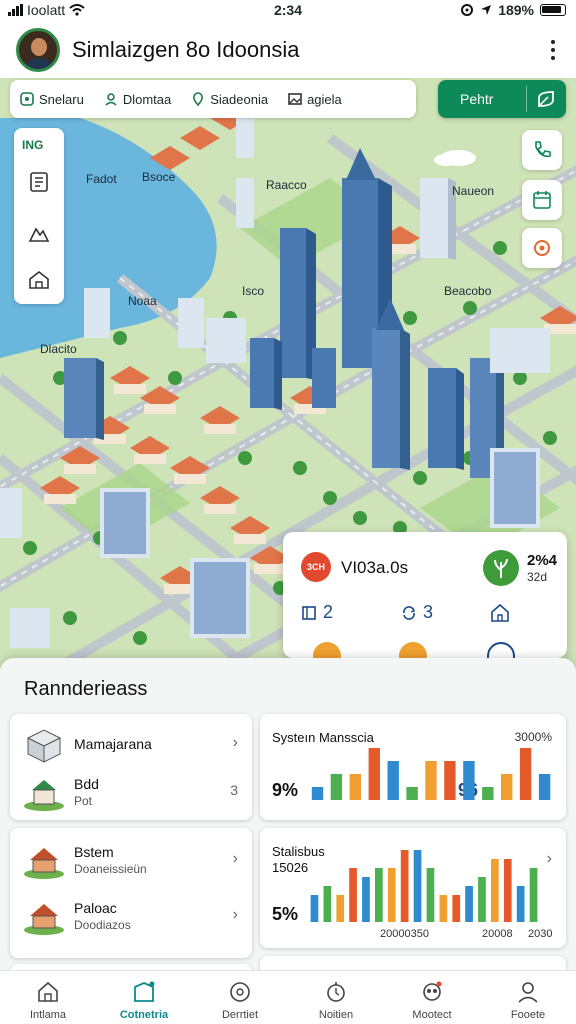 Image resolution: width=576 pixels, height=1024 pixels. I want to click on chat-square-icon, so click(27, 99).